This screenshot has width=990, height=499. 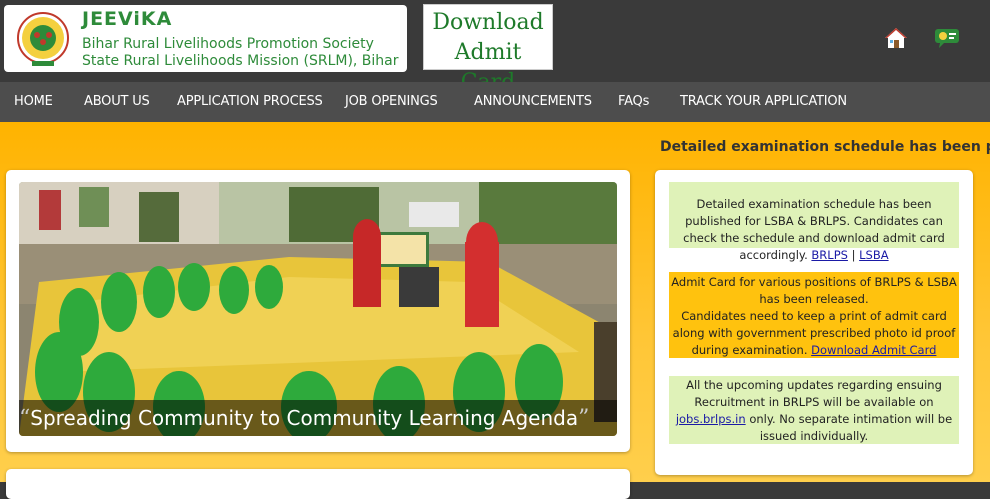 I want to click on home-icon, so click(x=896, y=38).